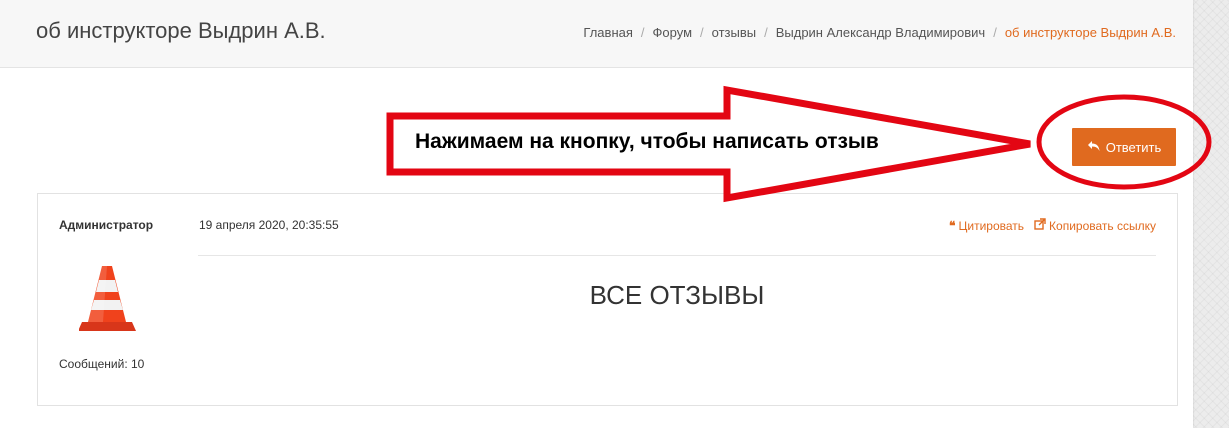 The width and height of the screenshot is (1229, 428). What do you see at coordinates (1094, 147) in the screenshot?
I see `reply-icon` at bounding box center [1094, 147].